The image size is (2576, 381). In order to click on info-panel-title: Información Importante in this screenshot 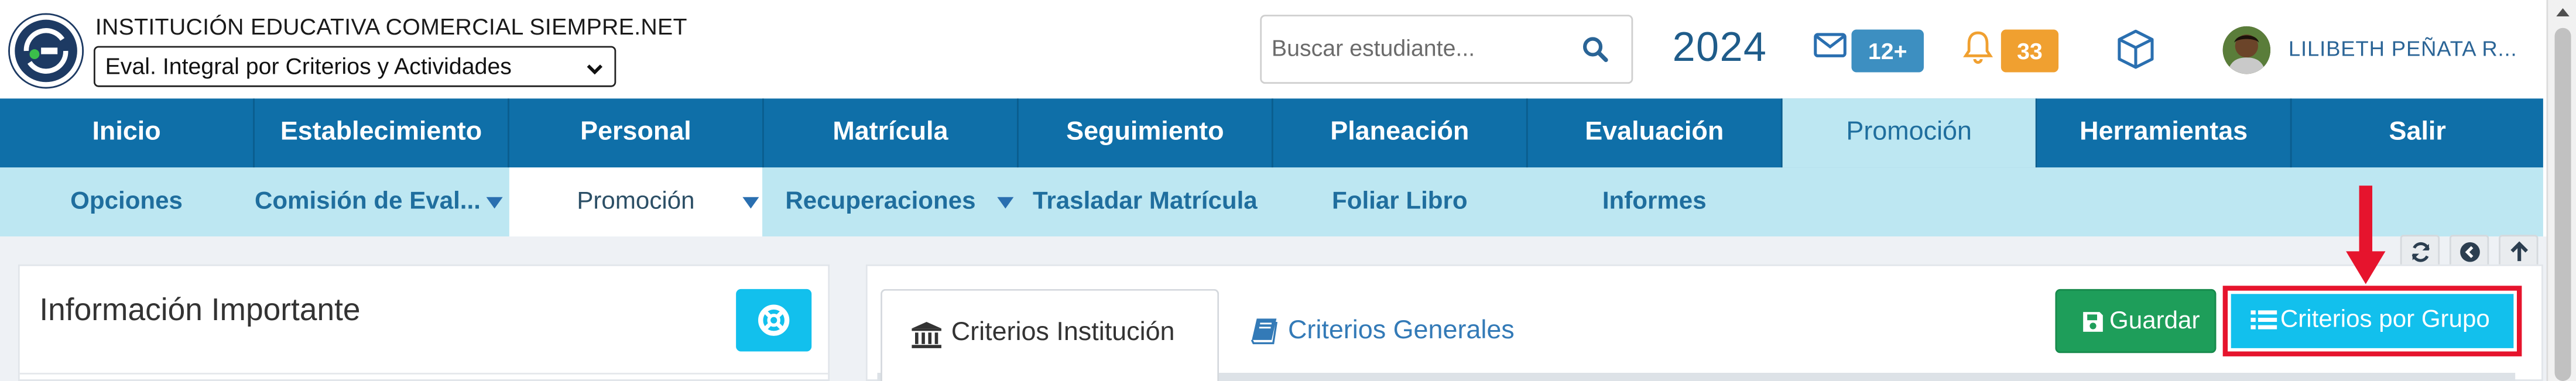, I will do `click(200, 312)`.